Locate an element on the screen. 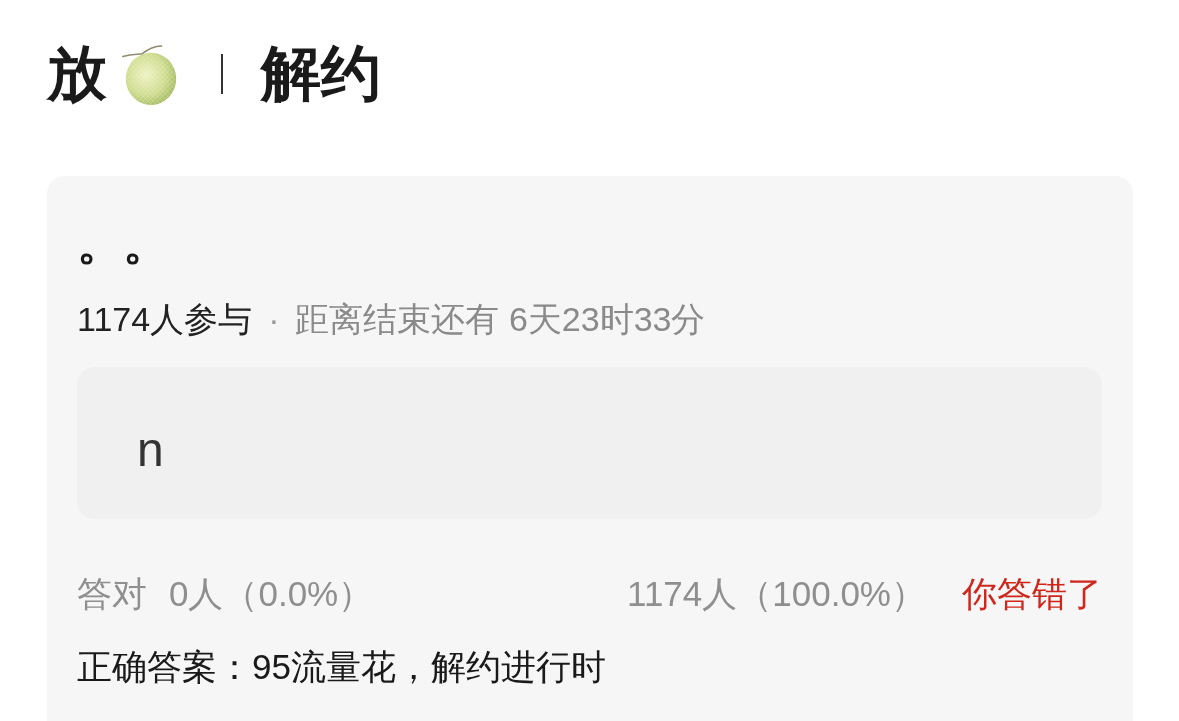 Image resolution: width=1179 pixels, height=721 pixels. result-count: 0人（0.0%） is located at coordinates (271, 594).